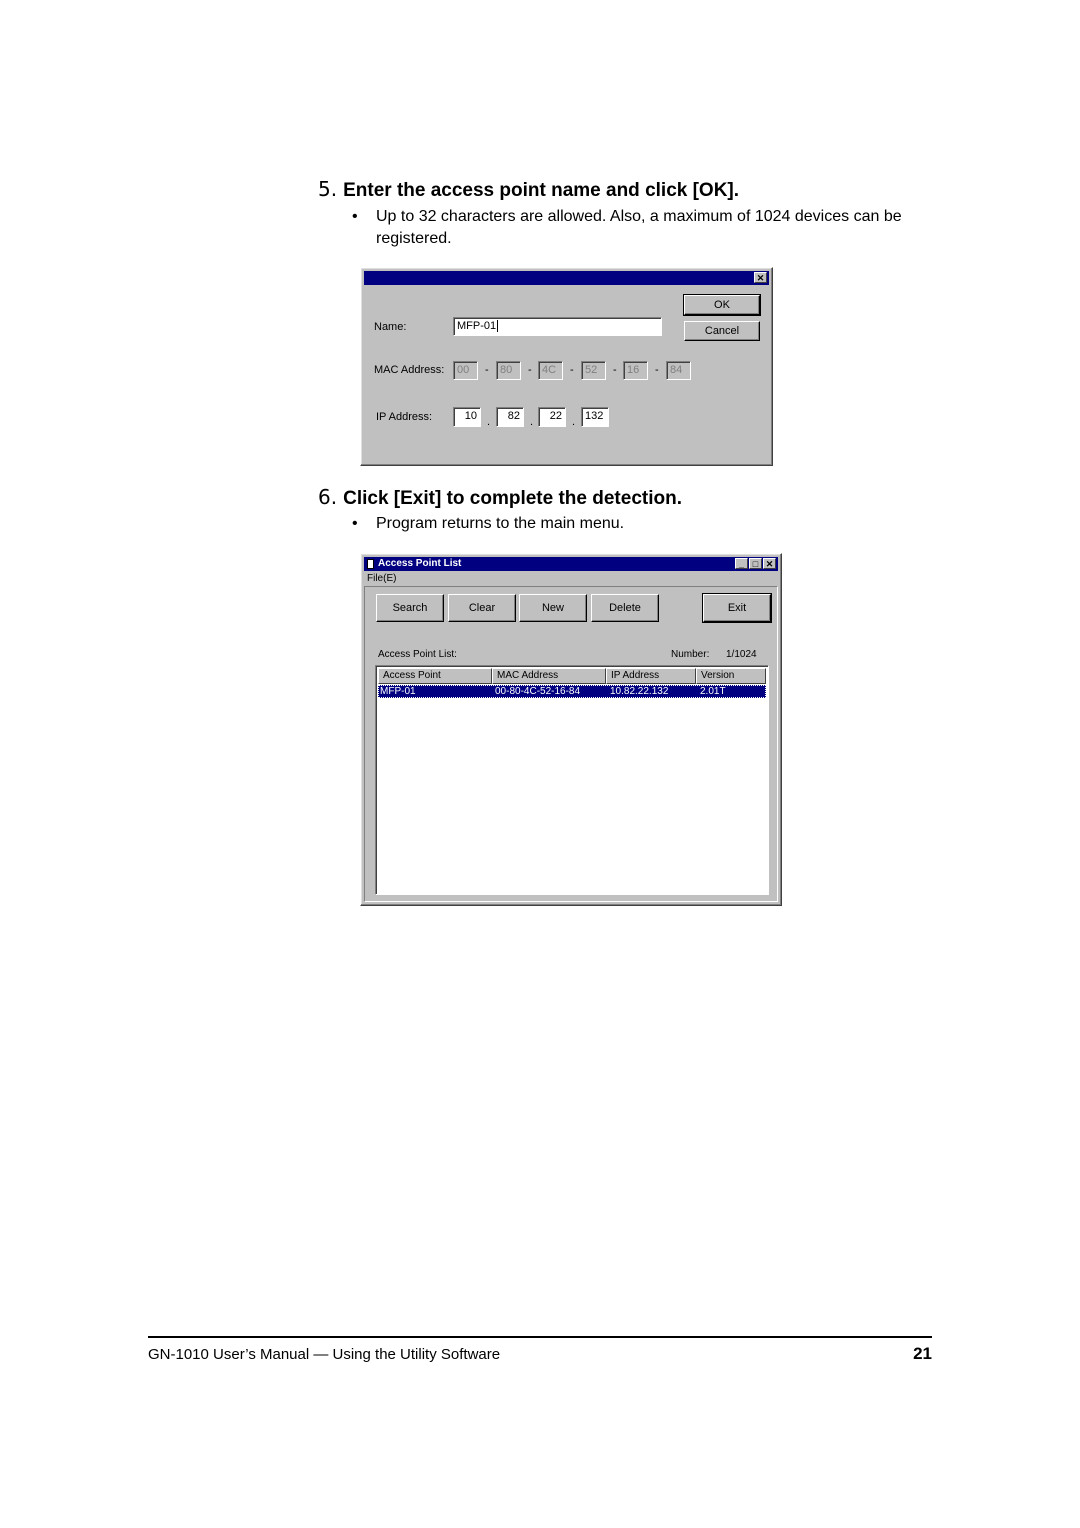 The height and width of the screenshot is (1528, 1080). I want to click on dialog-titlebar: ✕, so click(566, 278).